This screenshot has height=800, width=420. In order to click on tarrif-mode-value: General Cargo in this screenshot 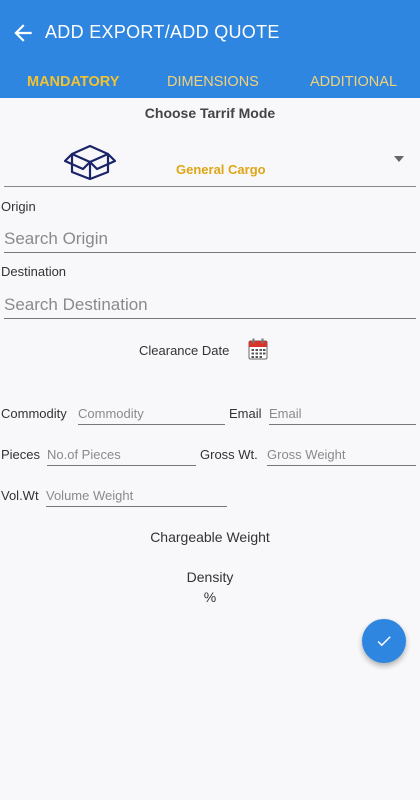, I will do `click(221, 169)`.